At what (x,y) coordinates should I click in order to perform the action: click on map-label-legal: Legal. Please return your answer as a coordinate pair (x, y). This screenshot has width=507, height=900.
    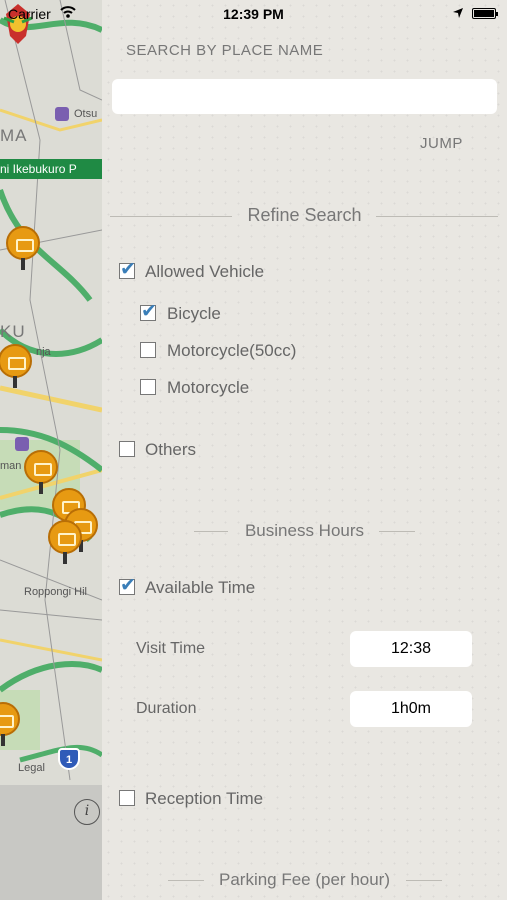
    Looking at the image, I should click on (31, 768).